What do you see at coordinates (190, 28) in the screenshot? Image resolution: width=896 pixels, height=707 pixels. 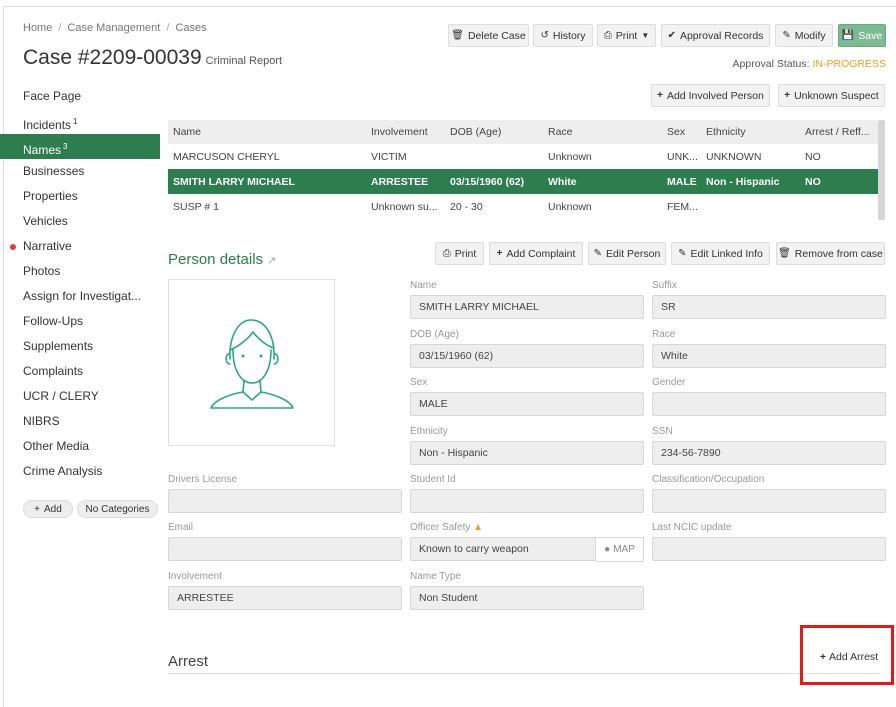 I see `breadcrumb-cases: Cases` at bounding box center [190, 28].